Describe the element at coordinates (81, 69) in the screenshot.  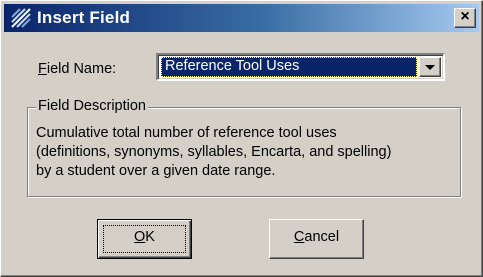
I see `field-name-label-text: ield Name:` at that location.